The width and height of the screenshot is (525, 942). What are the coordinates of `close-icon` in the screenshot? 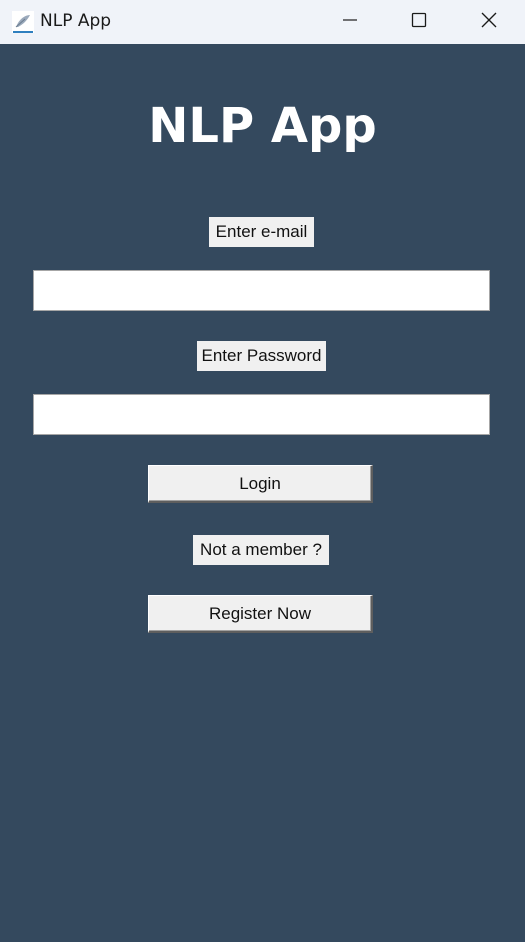 It's located at (489, 22).